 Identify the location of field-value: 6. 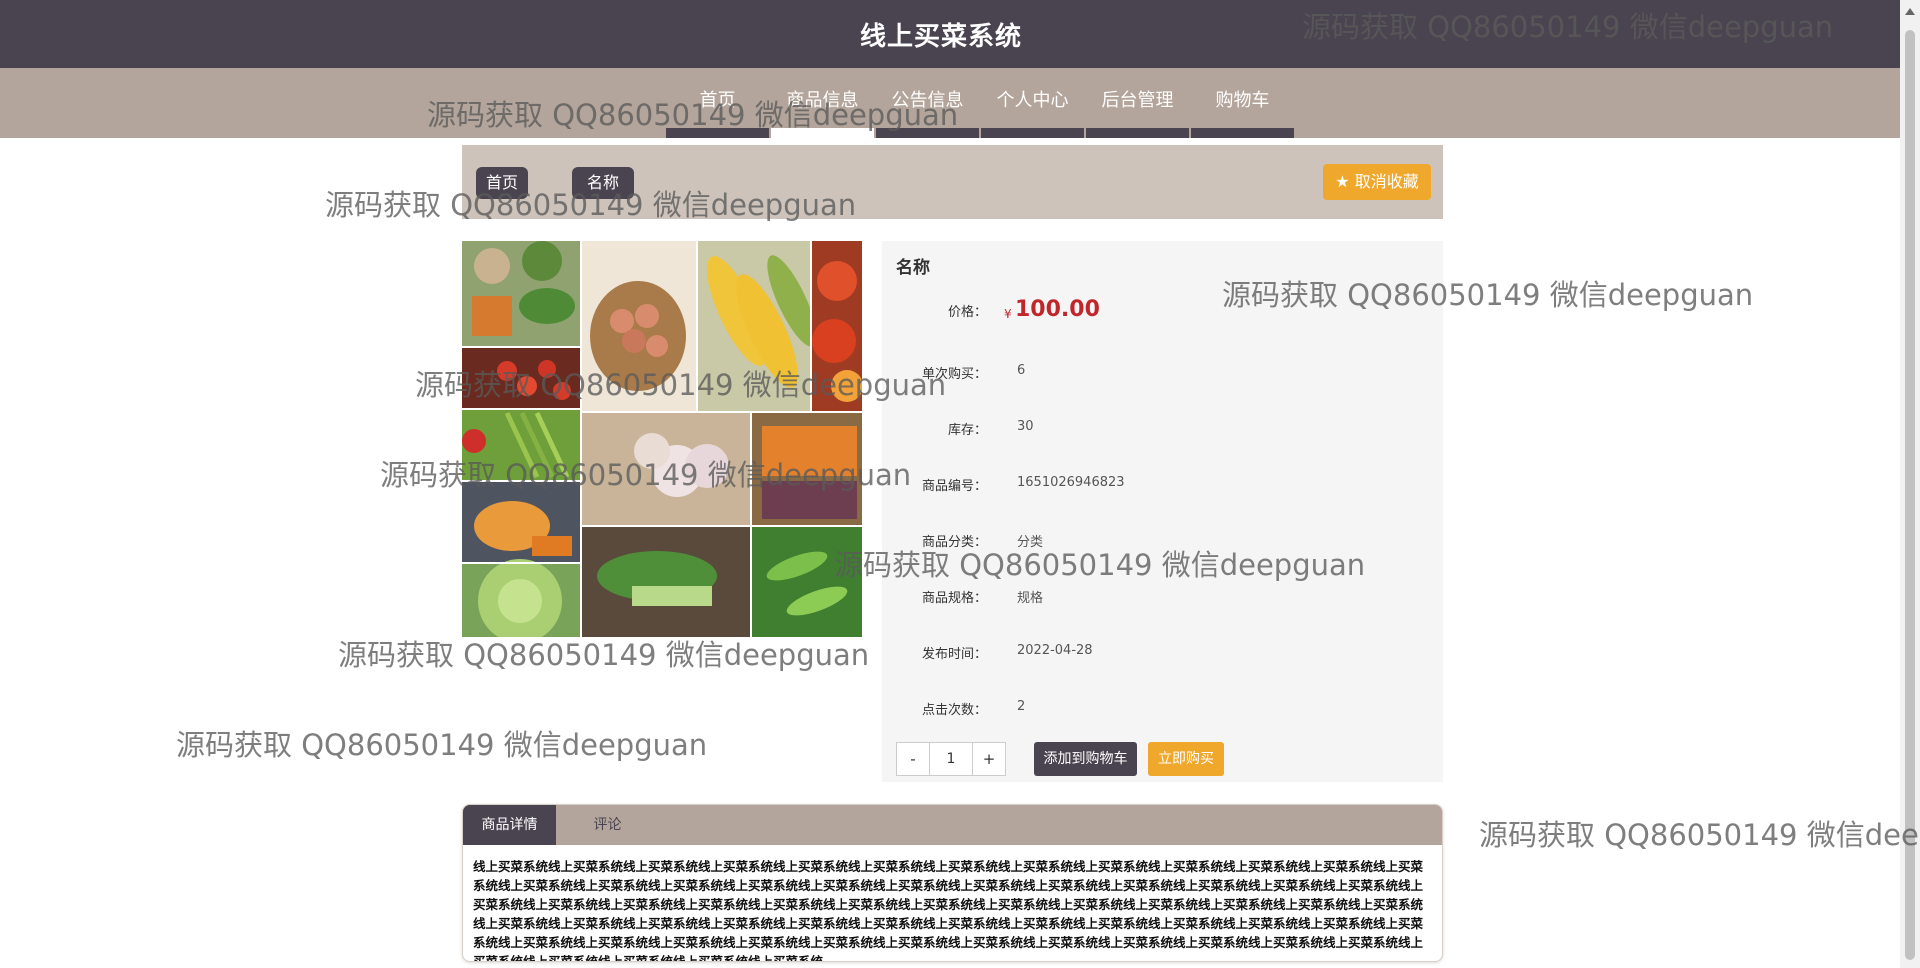
(1021, 370).